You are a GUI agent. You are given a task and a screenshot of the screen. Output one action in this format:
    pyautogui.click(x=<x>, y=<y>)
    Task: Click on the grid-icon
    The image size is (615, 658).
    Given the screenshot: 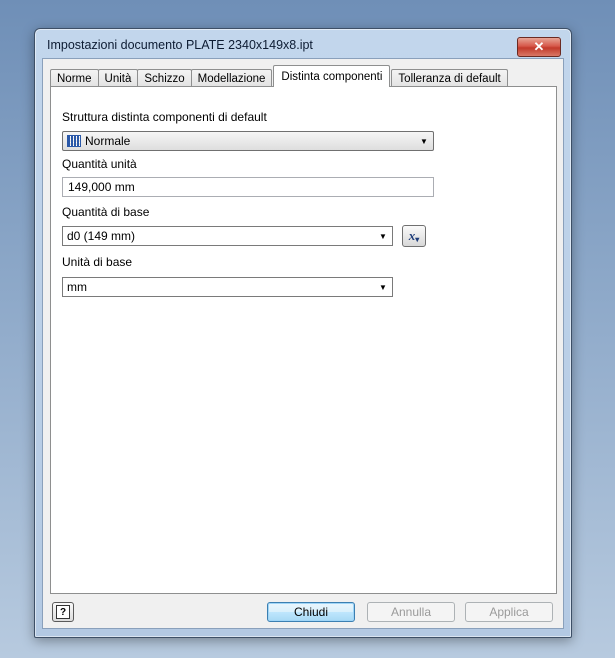 What is the action you would take?
    pyautogui.click(x=74, y=141)
    